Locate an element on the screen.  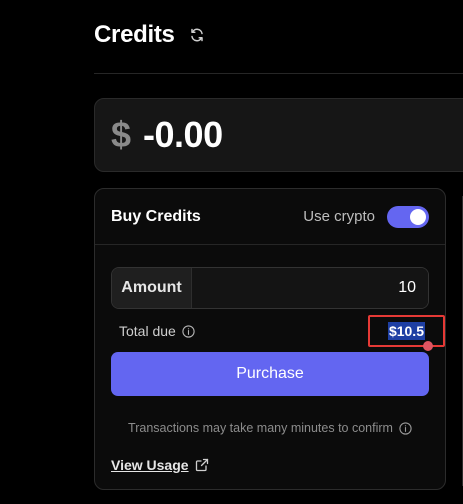
page-header: Credits is located at coordinates (149, 35).